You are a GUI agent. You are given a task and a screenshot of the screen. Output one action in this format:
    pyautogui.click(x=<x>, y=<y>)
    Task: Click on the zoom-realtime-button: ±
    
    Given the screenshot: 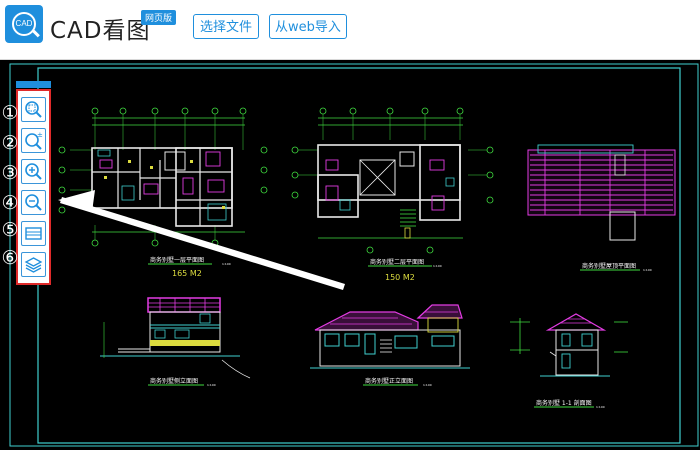 What is the action you would take?
    pyautogui.click(x=33, y=140)
    